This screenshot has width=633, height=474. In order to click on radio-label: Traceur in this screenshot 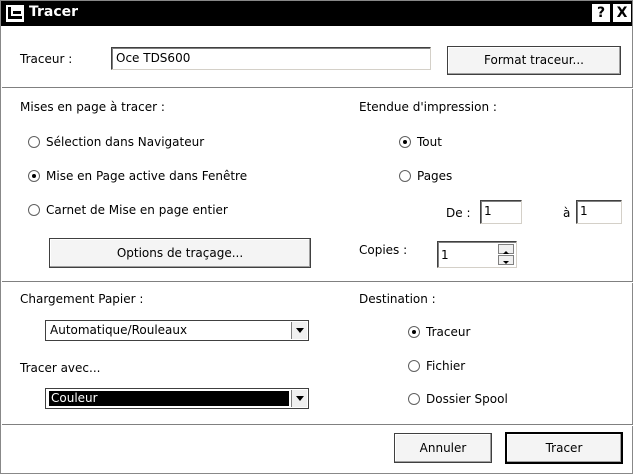, I will do `click(448, 332)`.